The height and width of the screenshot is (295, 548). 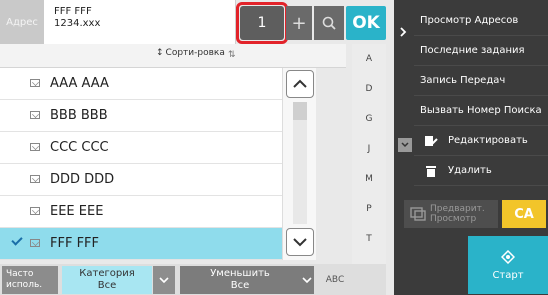 What do you see at coordinates (431, 141) in the screenshot?
I see `edit-icon` at bounding box center [431, 141].